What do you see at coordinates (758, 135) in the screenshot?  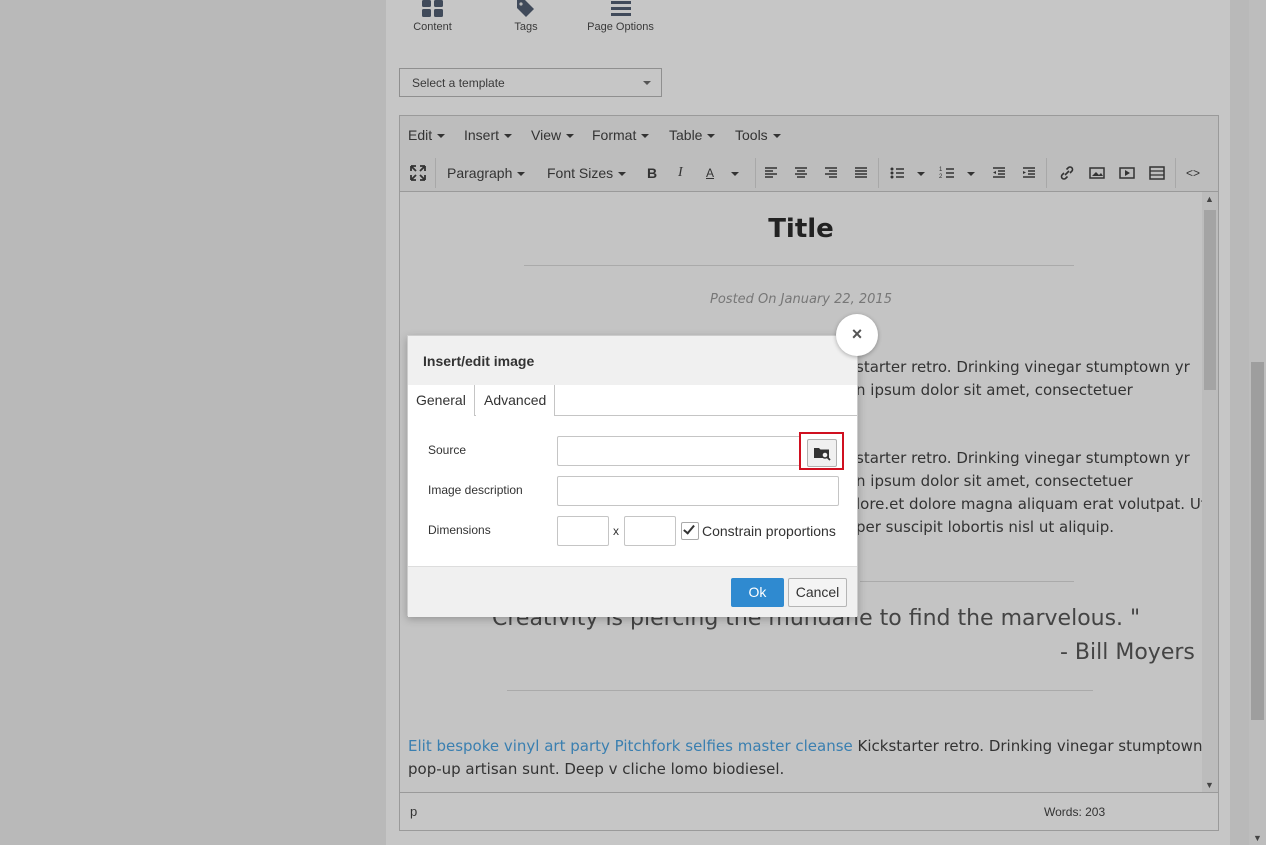 I see `menu-tools: Tools` at bounding box center [758, 135].